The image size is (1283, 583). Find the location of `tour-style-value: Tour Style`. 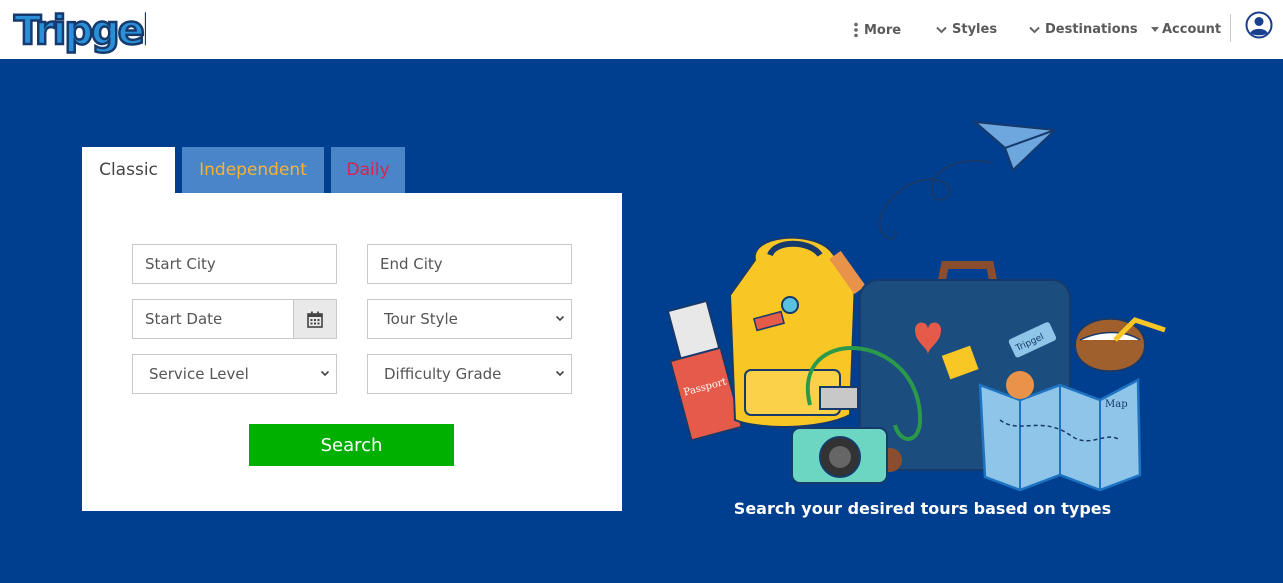

tour-style-value: Tour Style is located at coordinates (421, 319).